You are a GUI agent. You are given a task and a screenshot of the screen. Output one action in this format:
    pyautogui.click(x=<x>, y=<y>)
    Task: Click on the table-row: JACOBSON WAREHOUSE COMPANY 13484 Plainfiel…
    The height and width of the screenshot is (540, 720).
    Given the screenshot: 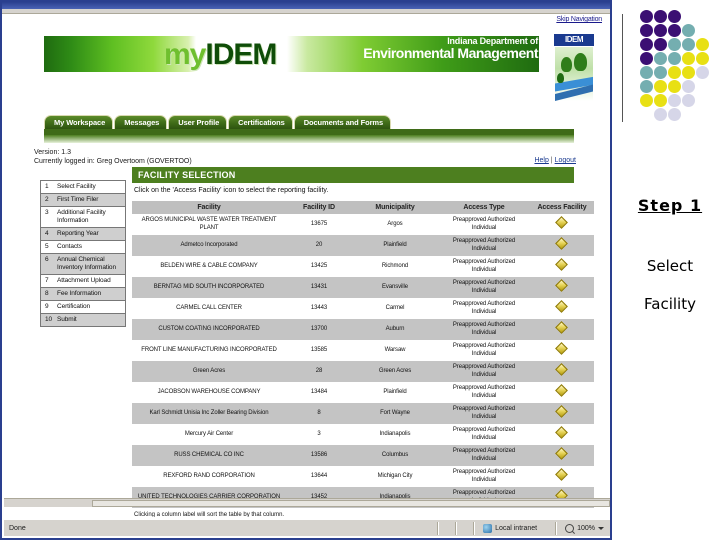 What is the action you would take?
    pyautogui.click(x=363, y=392)
    